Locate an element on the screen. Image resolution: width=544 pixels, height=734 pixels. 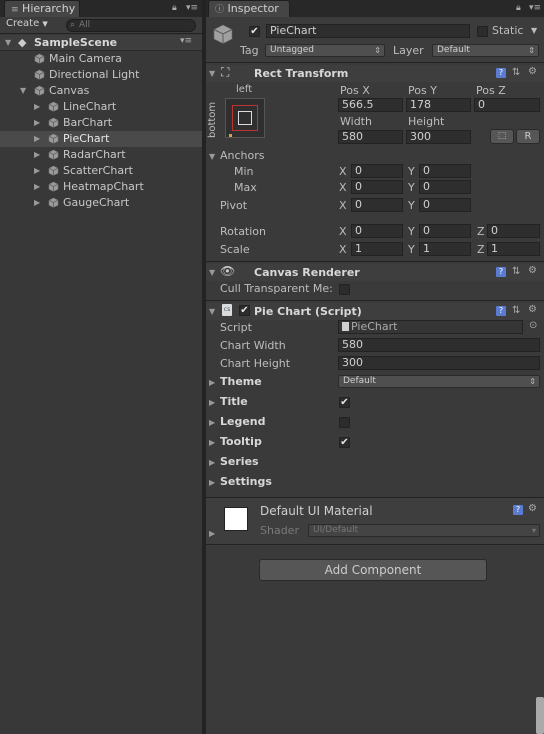
object-name-field: PieChart is located at coordinates (368, 31).